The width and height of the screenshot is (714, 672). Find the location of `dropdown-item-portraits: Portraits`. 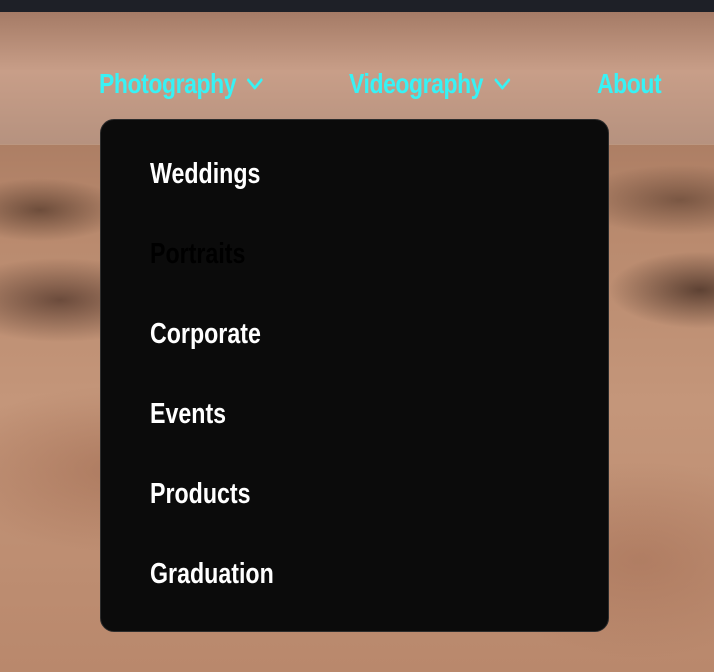

dropdown-item-portraits: Portraits is located at coordinates (197, 254).